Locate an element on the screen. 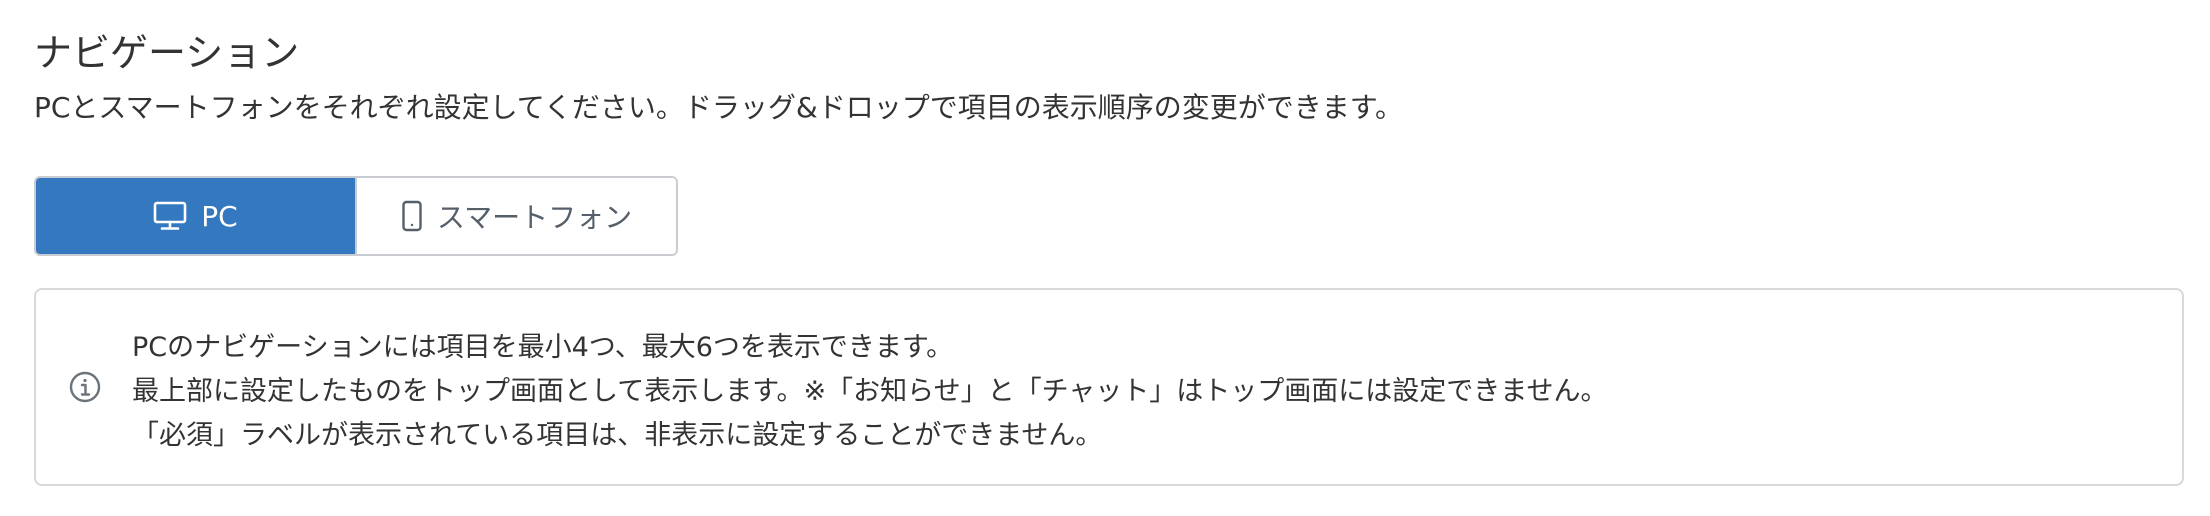 Image resolution: width=2210 pixels, height=516 pixels. pc-tab-button: PC is located at coordinates (195, 216).